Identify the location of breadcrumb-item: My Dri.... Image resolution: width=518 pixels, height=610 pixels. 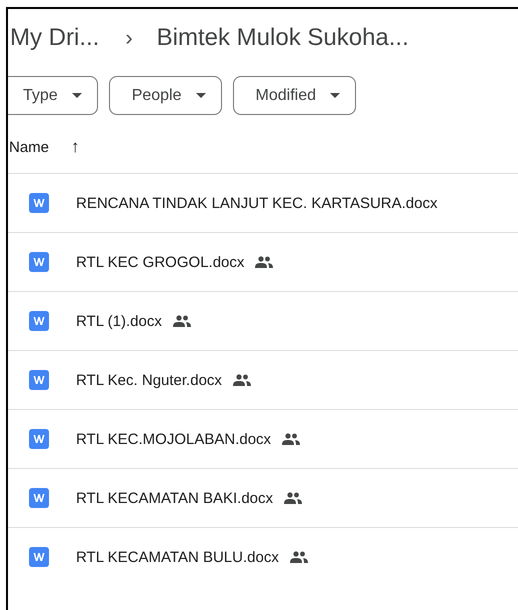
(55, 38).